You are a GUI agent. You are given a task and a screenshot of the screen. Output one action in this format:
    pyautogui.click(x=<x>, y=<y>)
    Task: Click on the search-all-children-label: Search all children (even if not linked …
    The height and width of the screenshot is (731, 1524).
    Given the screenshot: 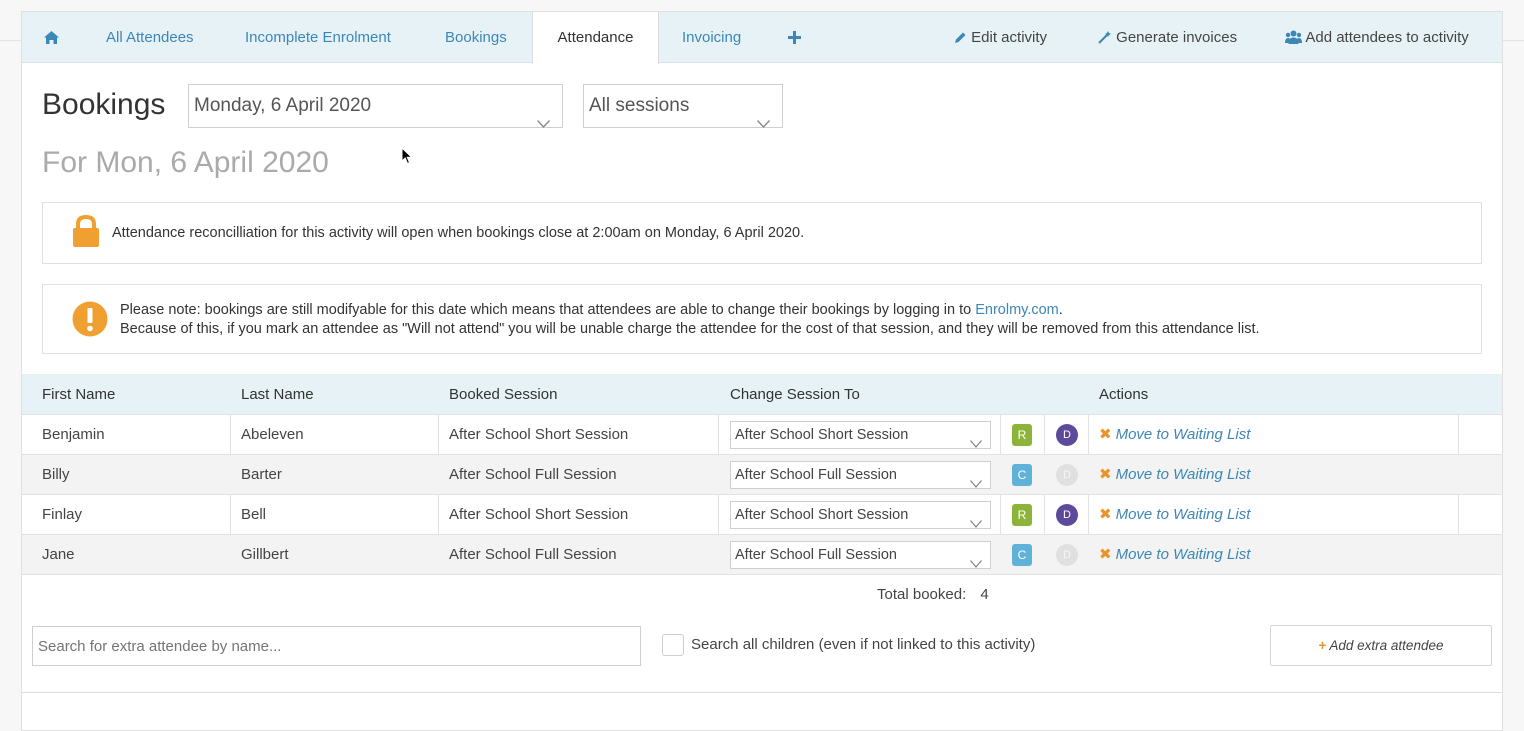 What is the action you would take?
    pyautogui.click(x=863, y=644)
    